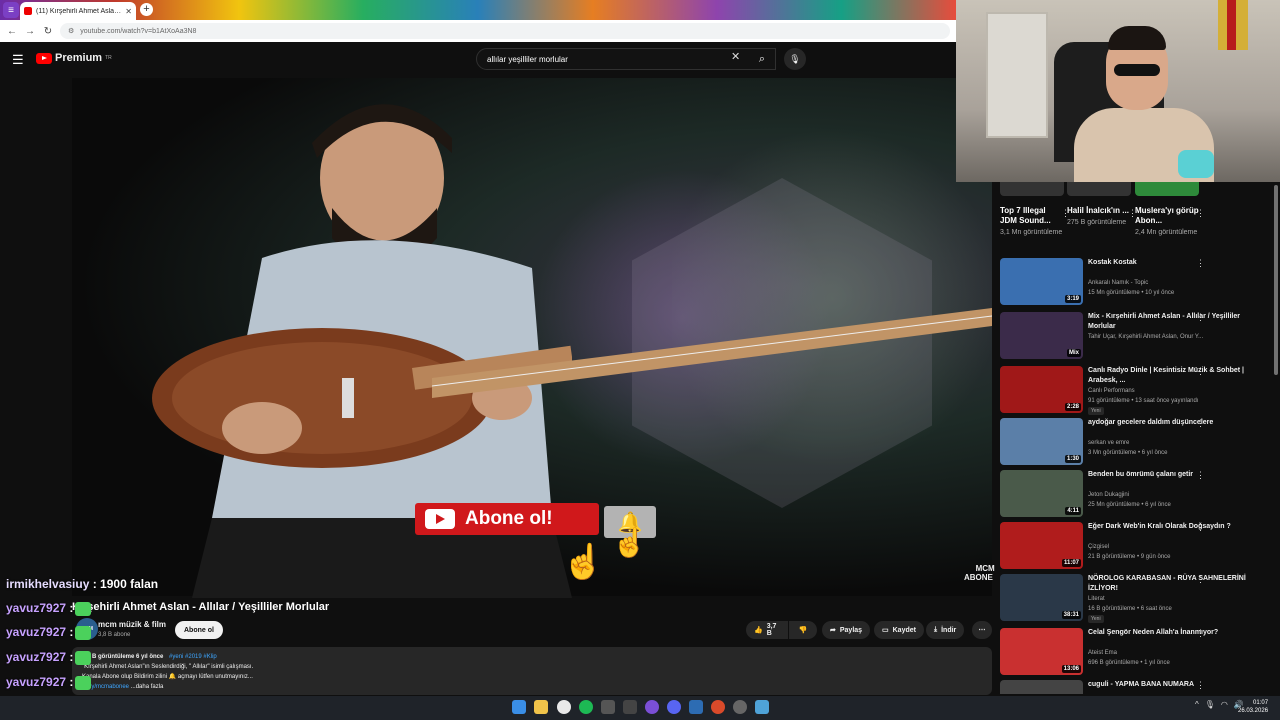 Image resolution: width=1280 pixels, height=720 pixels. What do you see at coordinates (1168, 633) in the screenshot?
I see `recommendation-title: Celal Şengör Neden Allah'a İnanmıyor?` at bounding box center [1168, 633].